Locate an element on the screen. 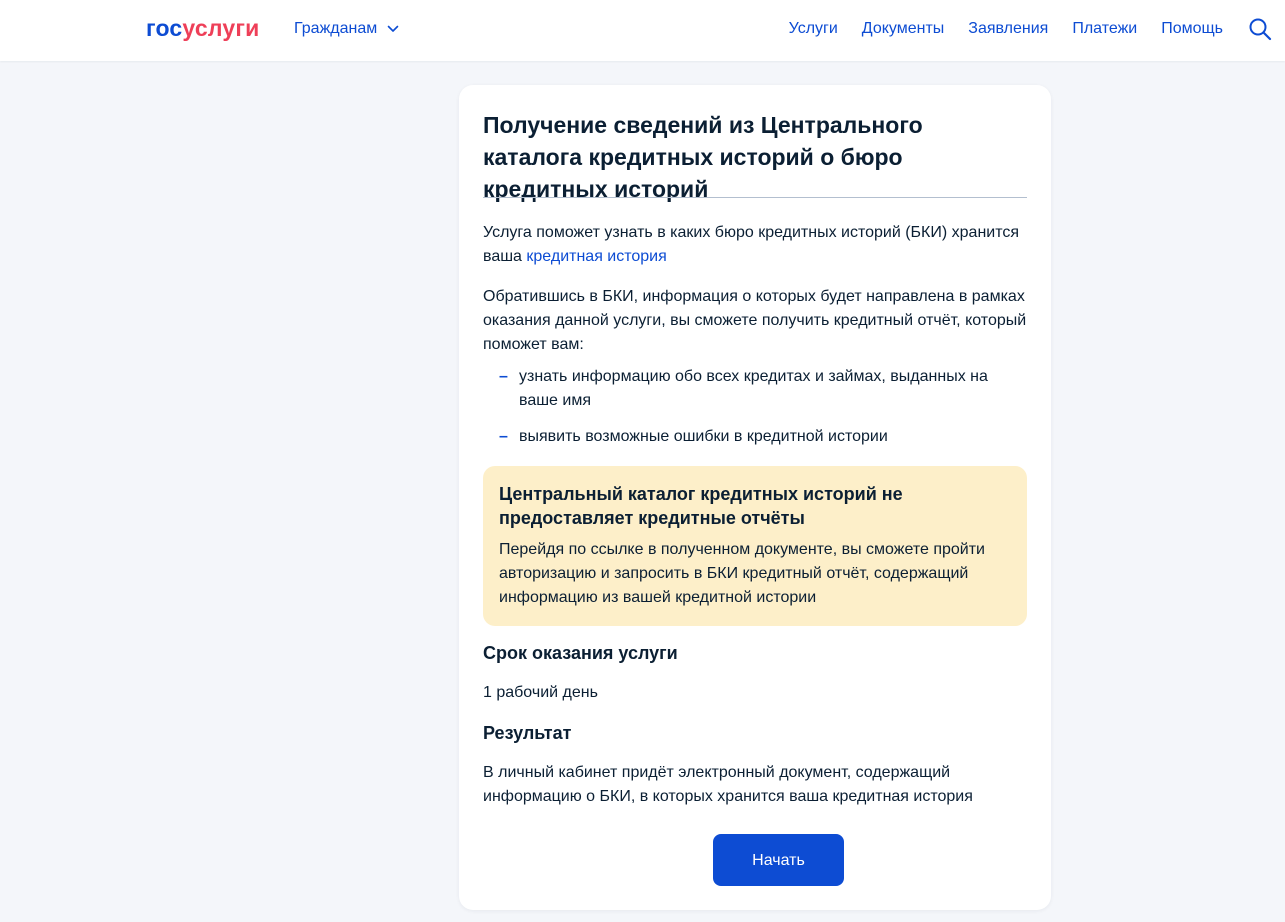 The image size is (1285, 922). search-button is located at coordinates (1260, 29).